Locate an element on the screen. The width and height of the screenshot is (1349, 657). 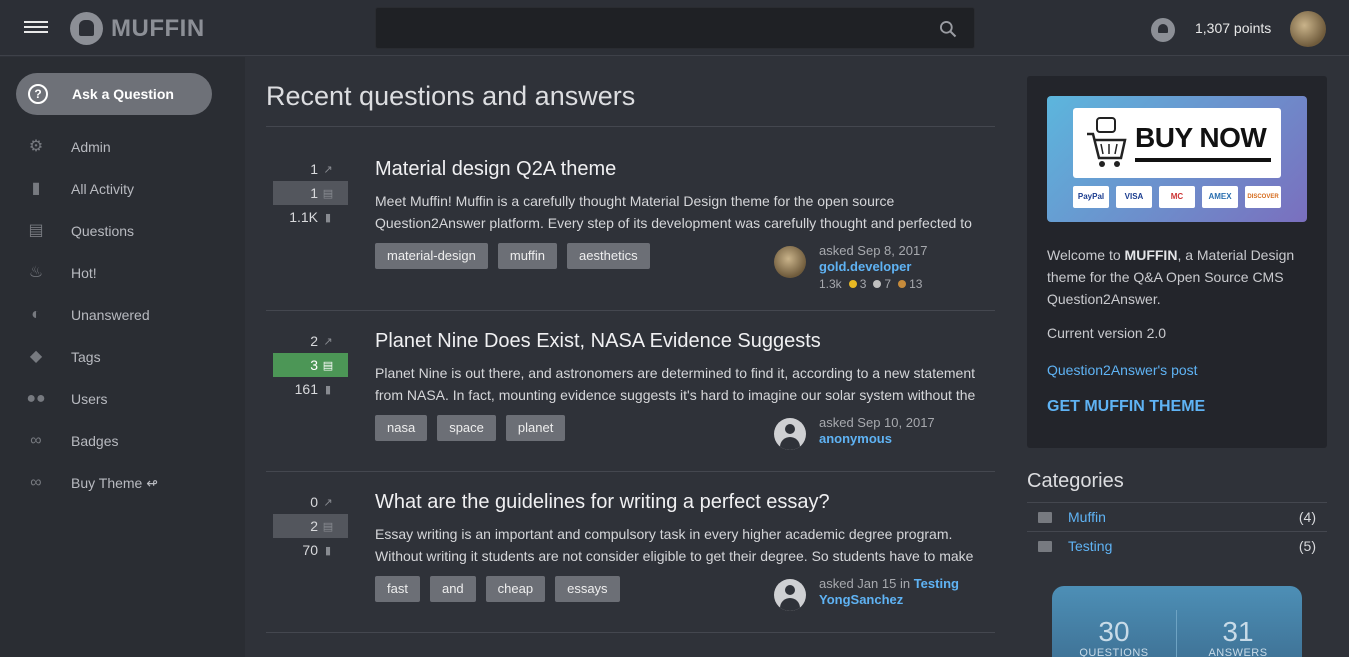
notification-bell-icon is located at coordinates (1163, 30).